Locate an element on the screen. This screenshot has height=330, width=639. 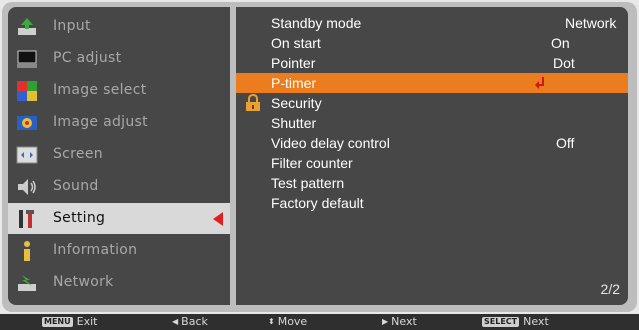
submenu-item-label: Filter counter is located at coordinates (312, 163).